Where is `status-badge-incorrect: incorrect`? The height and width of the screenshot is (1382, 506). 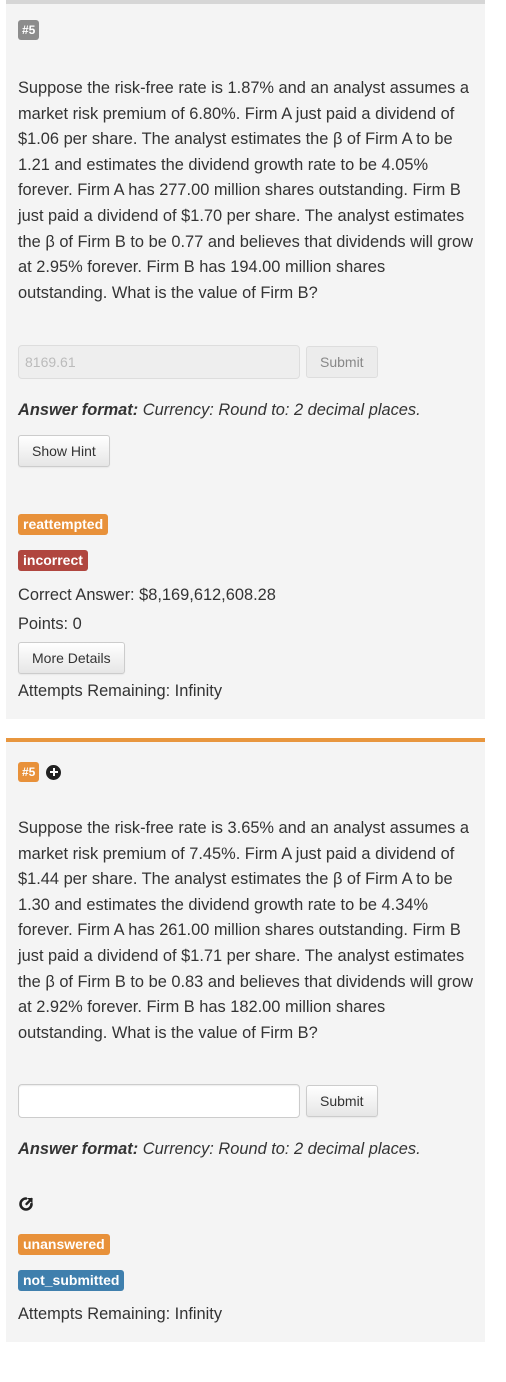
status-badge-incorrect: incorrect is located at coordinates (53, 560).